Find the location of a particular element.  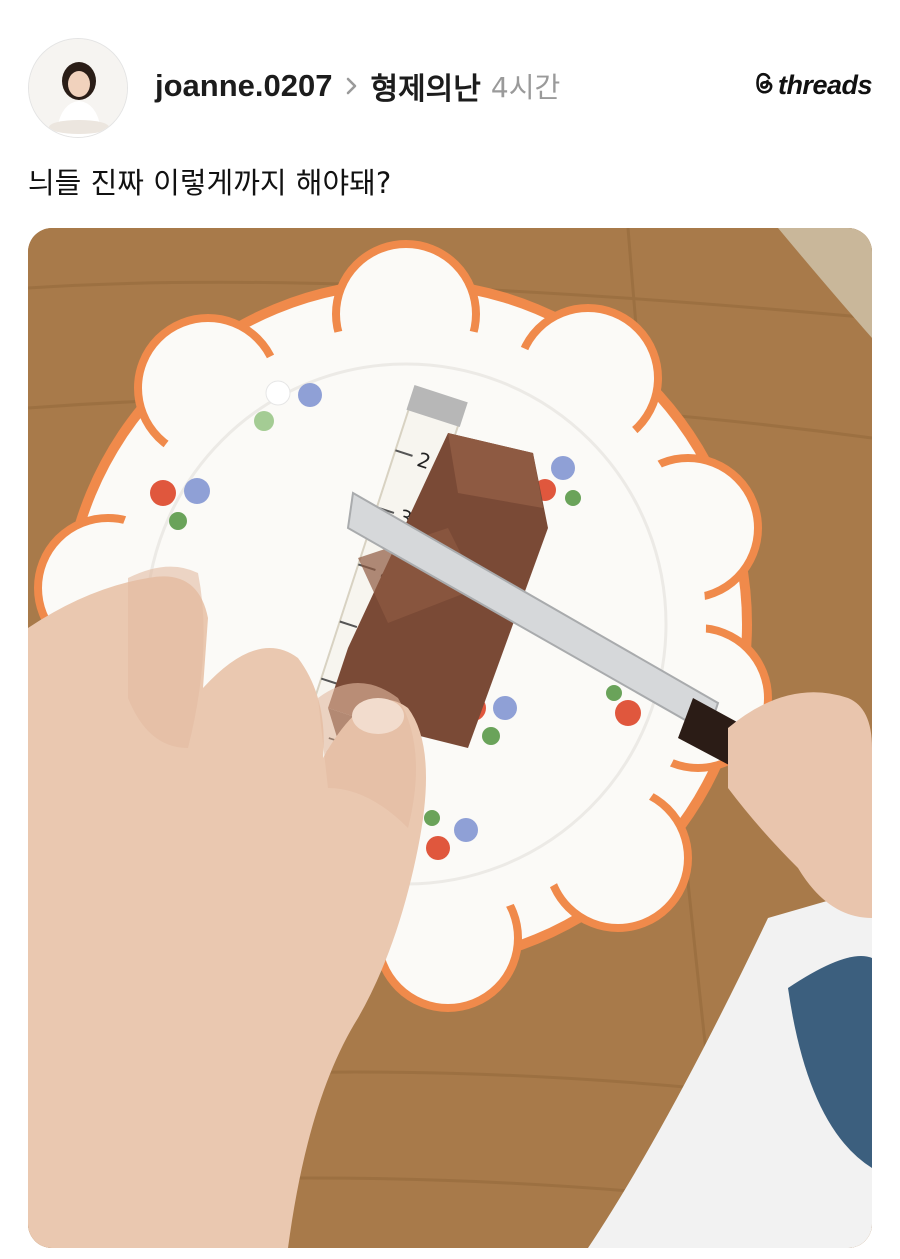

chevron-right-icon is located at coordinates (352, 86).